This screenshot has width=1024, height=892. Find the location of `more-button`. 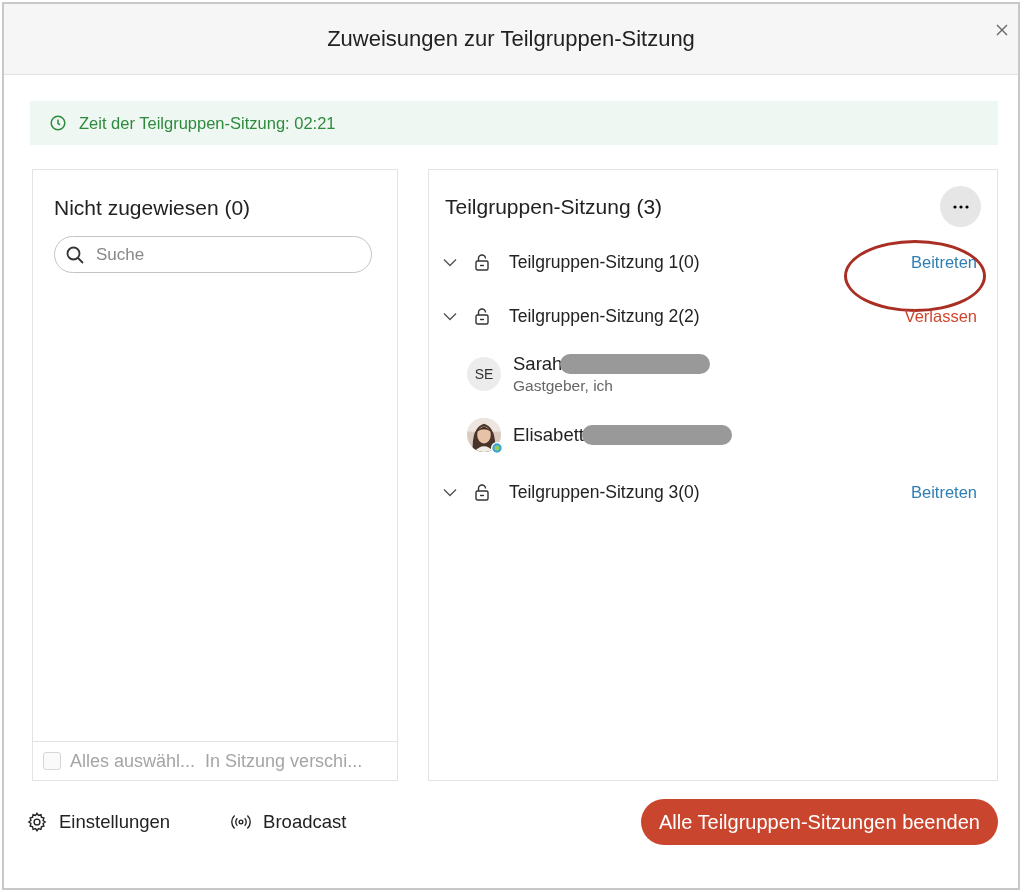

more-button is located at coordinates (960, 206).